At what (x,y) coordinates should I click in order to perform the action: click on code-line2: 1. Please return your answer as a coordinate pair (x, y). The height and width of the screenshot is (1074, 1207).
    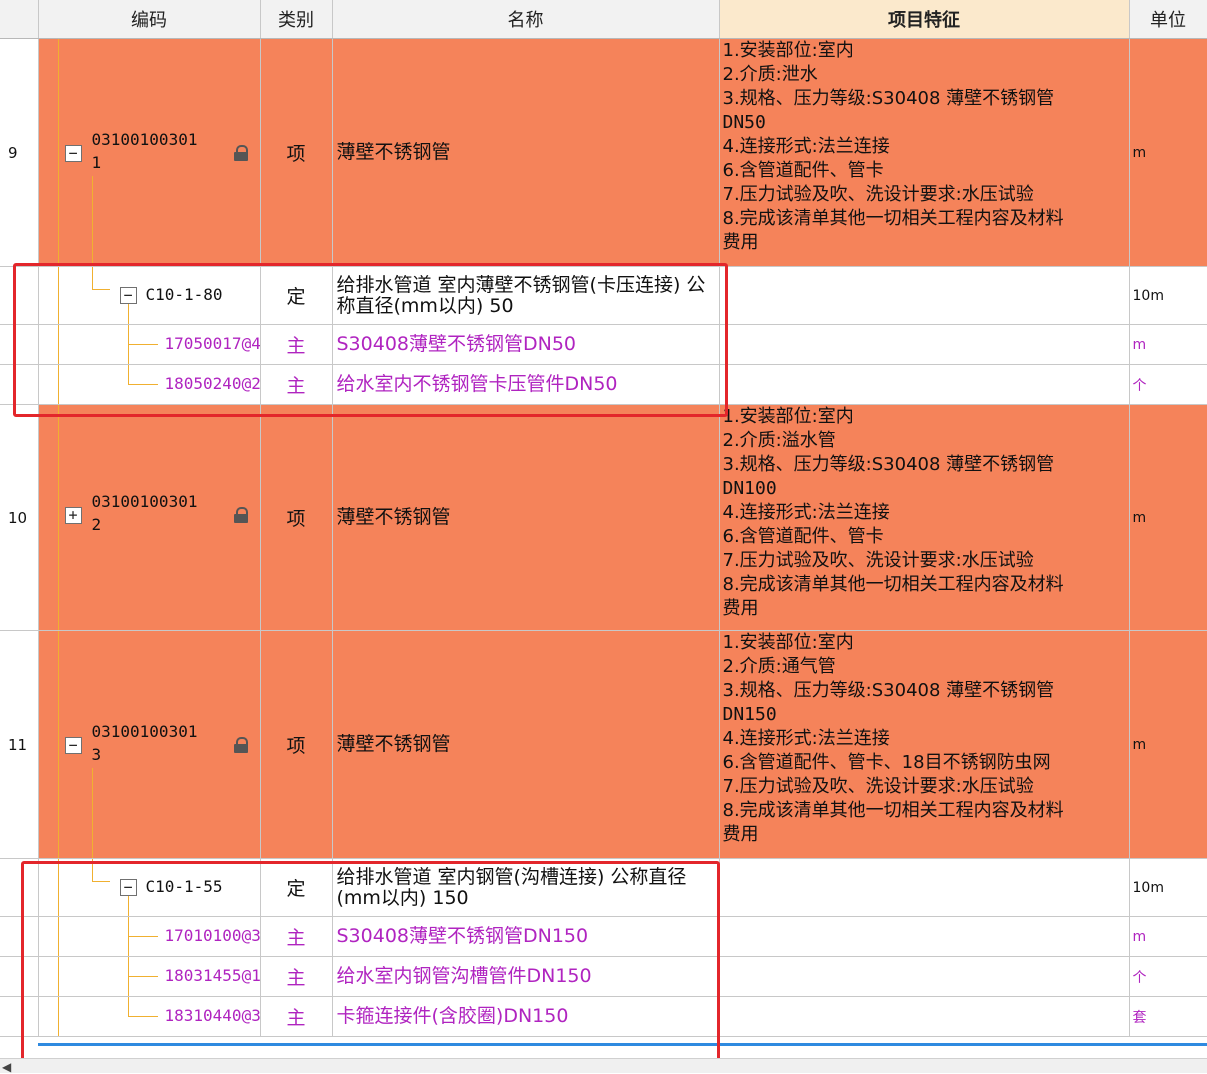
    Looking at the image, I should click on (96, 162).